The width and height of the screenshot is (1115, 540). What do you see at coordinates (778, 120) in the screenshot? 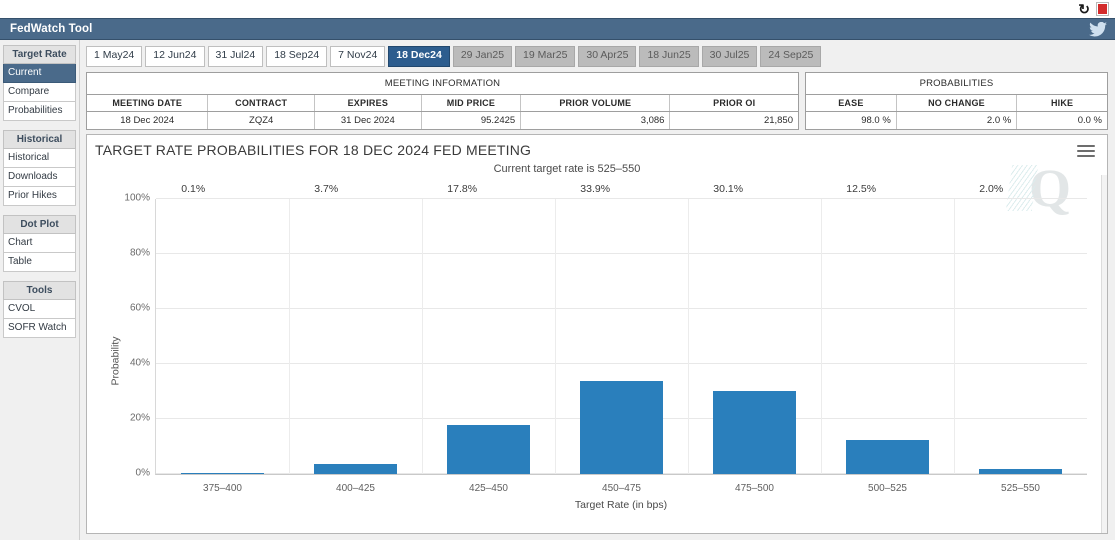
I see `cell-prior-oi: 21,850` at bounding box center [778, 120].